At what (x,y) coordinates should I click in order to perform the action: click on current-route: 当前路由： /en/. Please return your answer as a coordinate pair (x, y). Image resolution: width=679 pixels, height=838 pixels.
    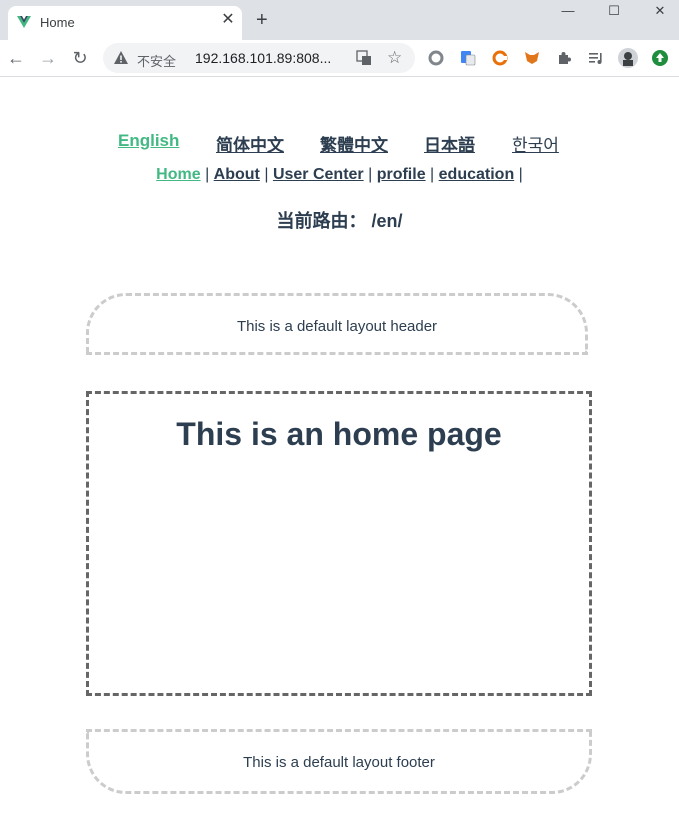
    Looking at the image, I should click on (339, 220).